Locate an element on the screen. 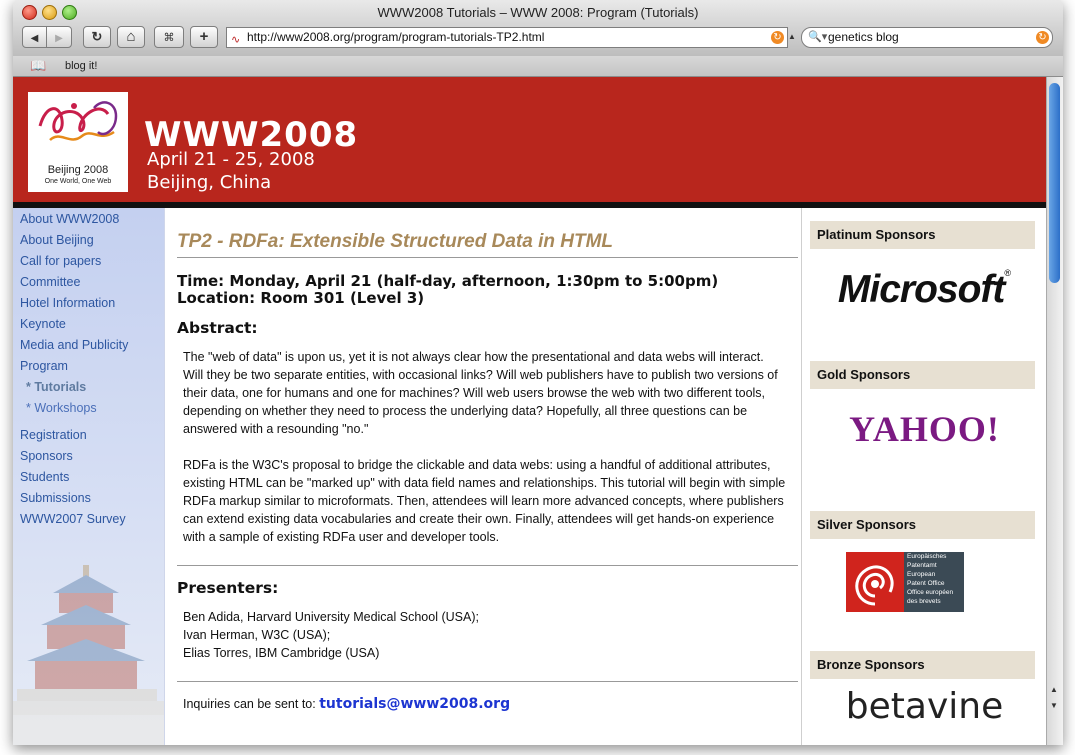 The width and height of the screenshot is (1075, 755). reload-button: ↻ is located at coordinates (97, 37).